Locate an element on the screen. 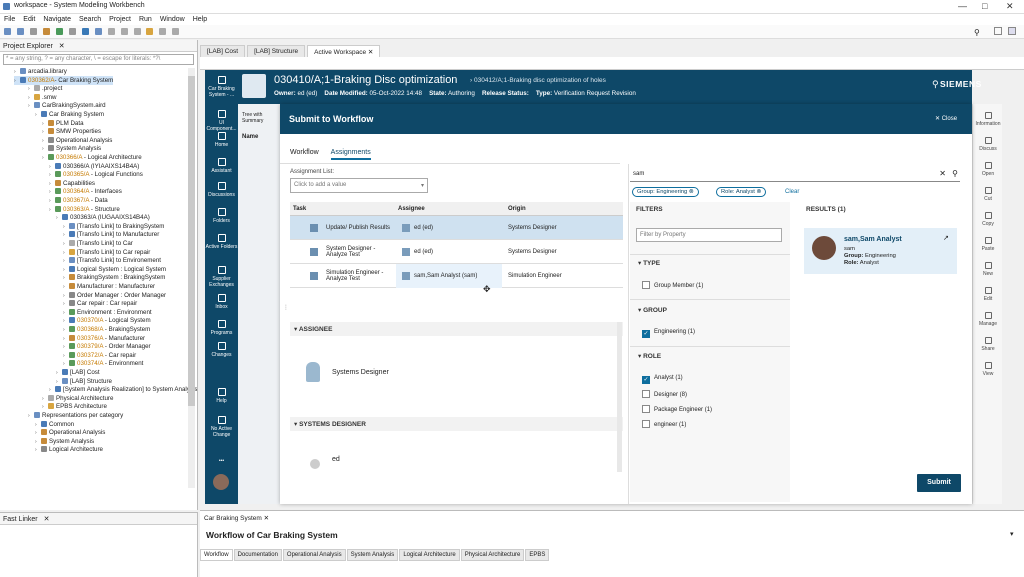  filter-by-property-input: Filter by Property is located at coordinates (709, 235).